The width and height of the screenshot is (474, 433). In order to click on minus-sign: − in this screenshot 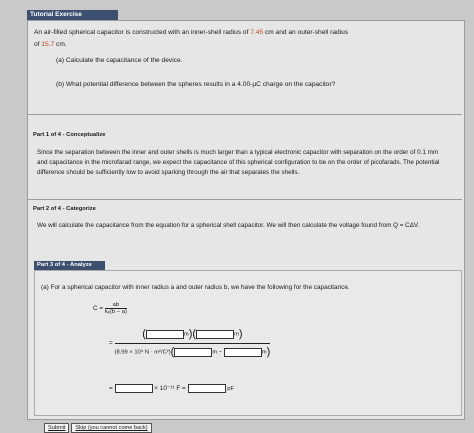, I will do `click(220, 352)`.